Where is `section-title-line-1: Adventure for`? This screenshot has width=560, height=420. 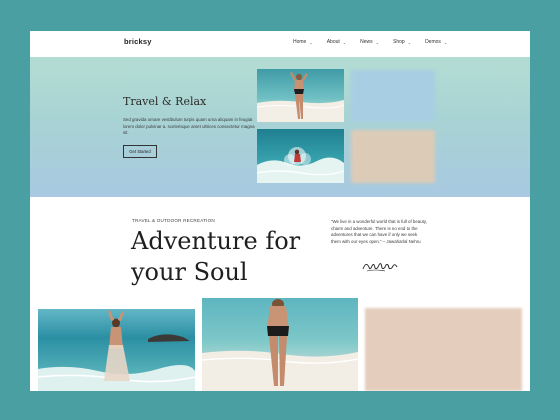 section-title-line-1: Adventure for is located at coordinates (216, 241).